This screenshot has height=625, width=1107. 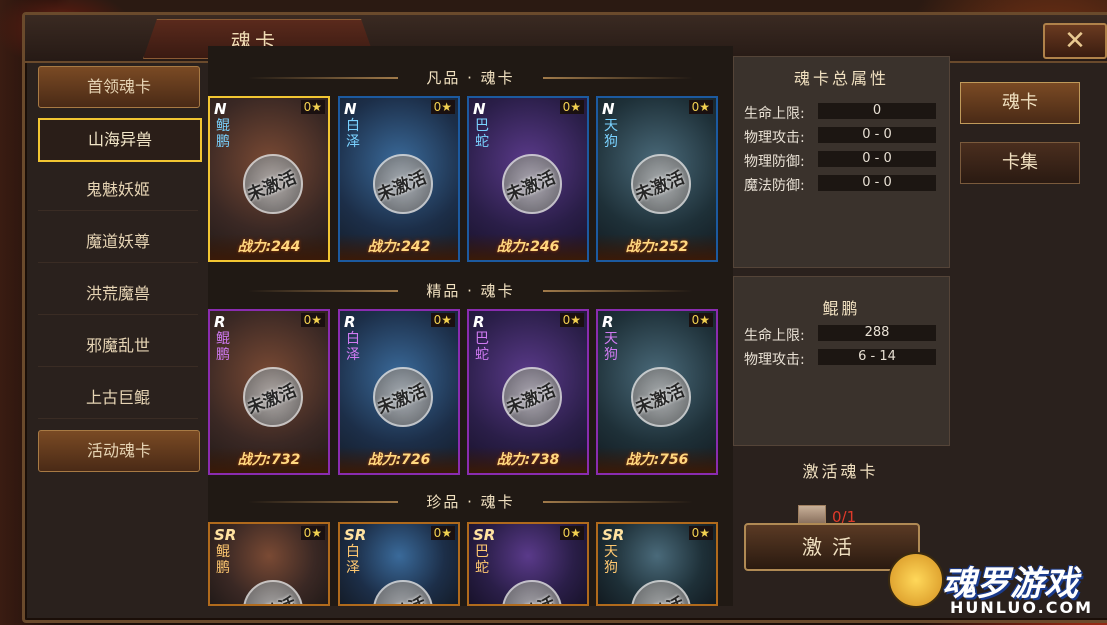 What do you see at coordinates (118, 294) in the screenshot?
I see `nav-item-honghuang: 洪荒魔兽` at bounding box center [118, 294].